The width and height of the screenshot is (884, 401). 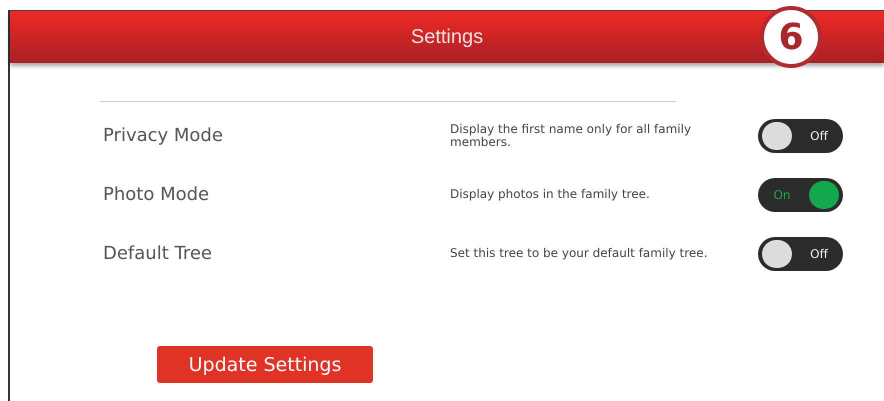 I want to click on toggle-text: On, so click(x=782, y=195).